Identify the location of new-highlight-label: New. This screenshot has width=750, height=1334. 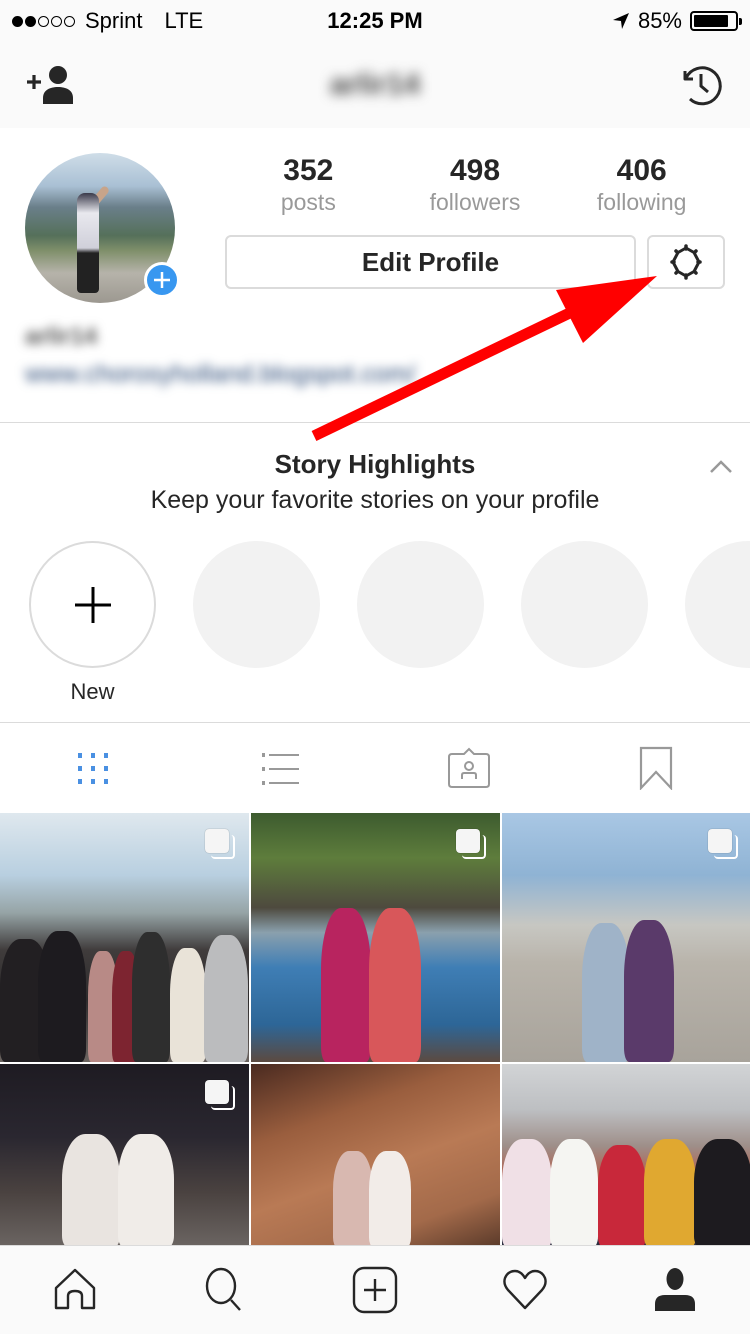
(92, 691).